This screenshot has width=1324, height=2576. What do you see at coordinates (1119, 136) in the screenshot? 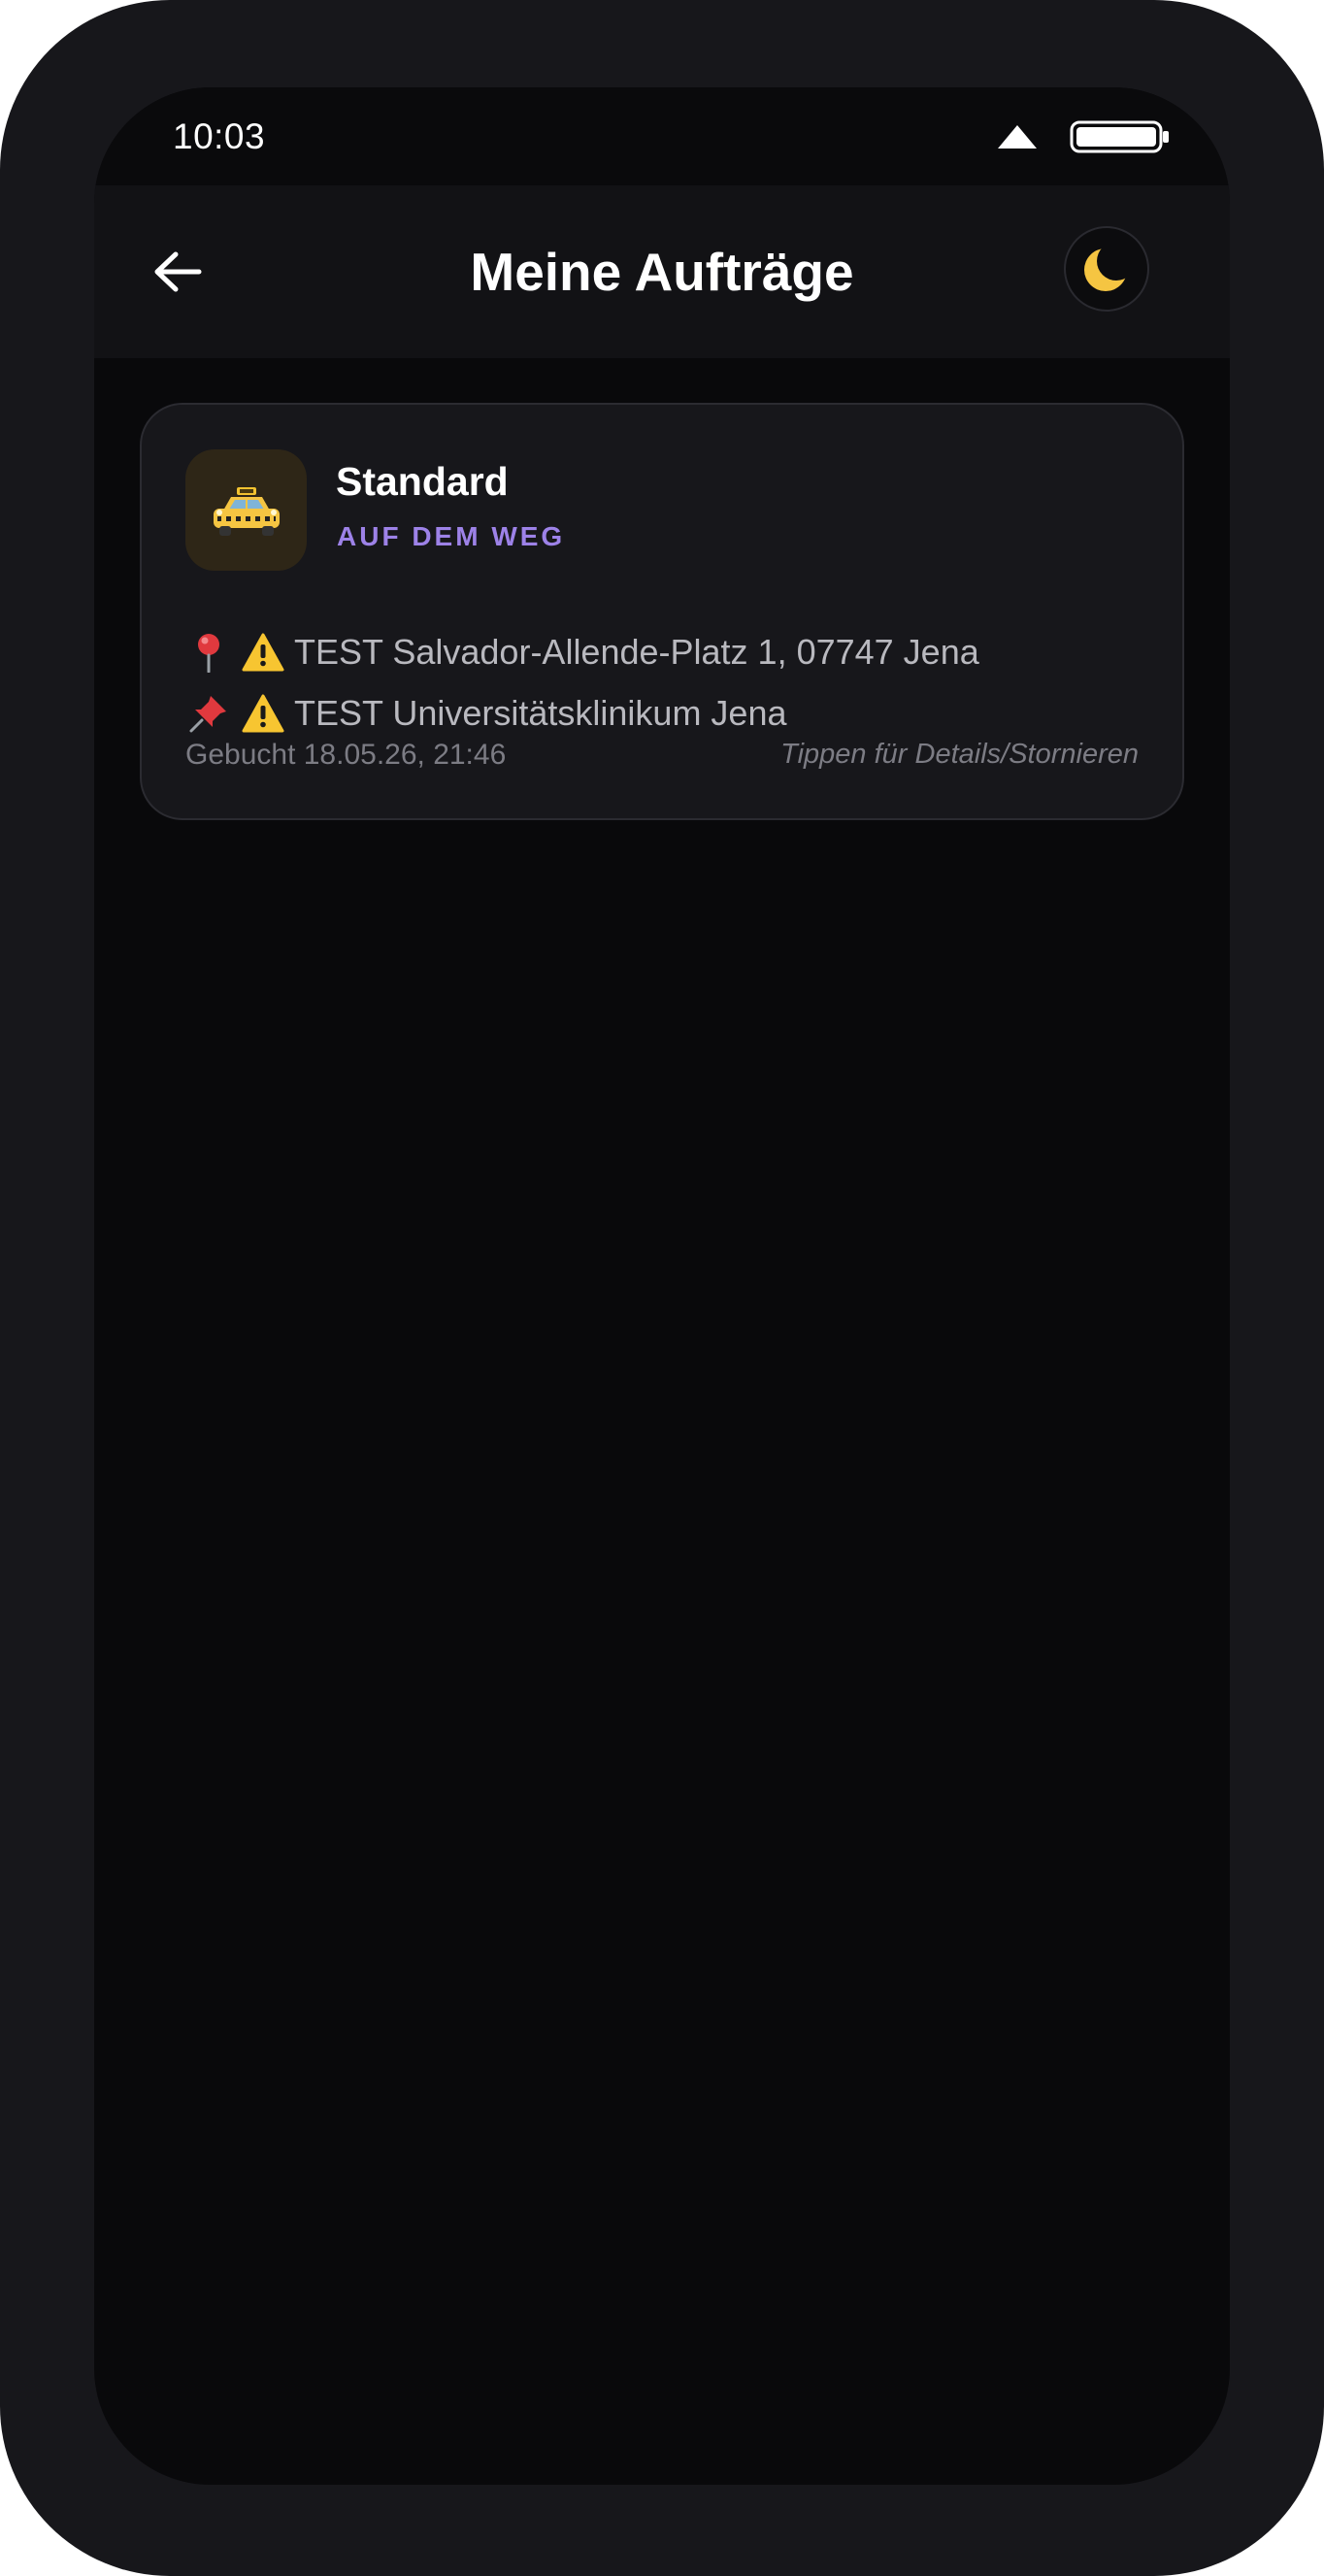
I see `battery-icon` at bounding box center [1119, 136].